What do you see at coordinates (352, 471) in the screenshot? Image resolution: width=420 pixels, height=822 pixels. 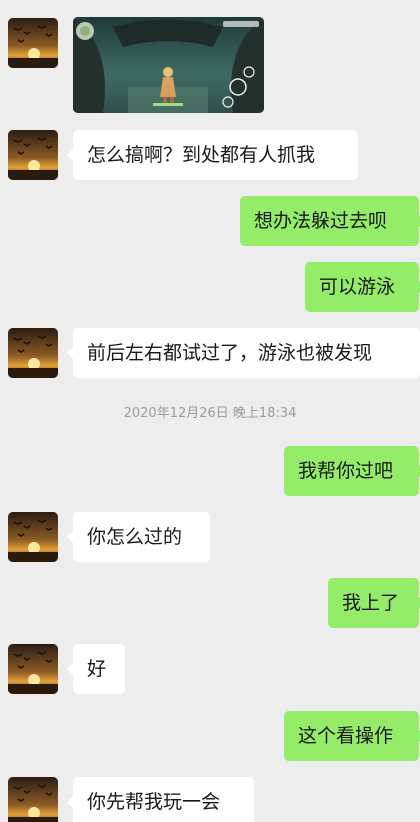 I see `message-bubble: 我帮你过吧` at bounding box center [352, 471].